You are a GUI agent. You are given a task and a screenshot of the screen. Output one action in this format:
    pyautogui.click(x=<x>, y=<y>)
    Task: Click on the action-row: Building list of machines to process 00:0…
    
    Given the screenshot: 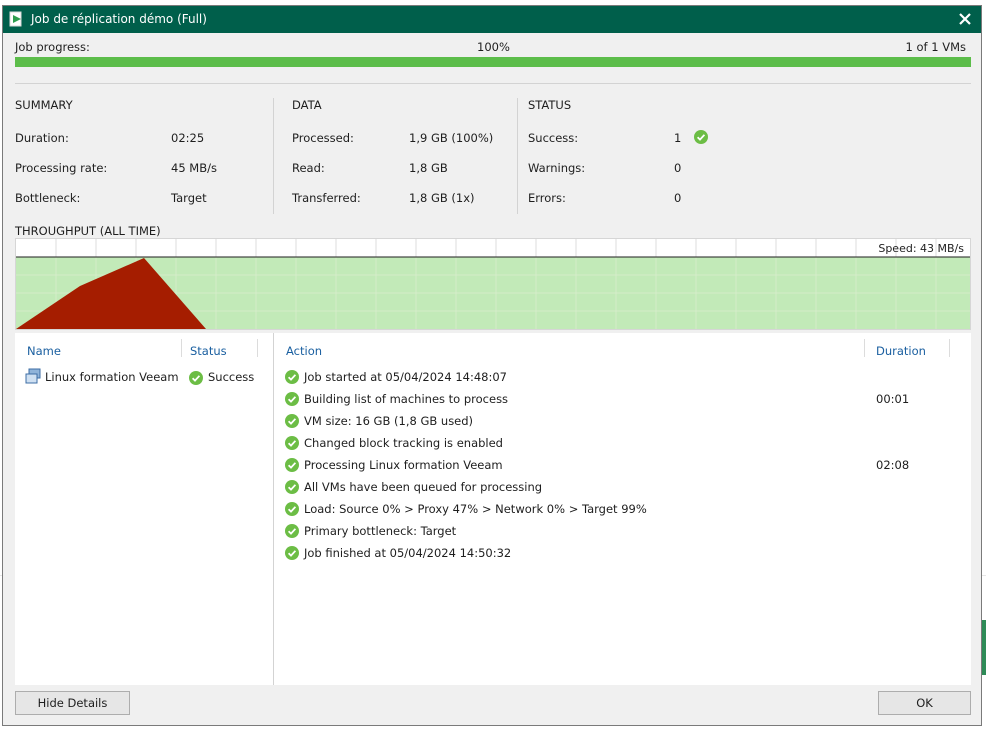 What is the action you would take?
    pyautogui.click(x=625, y=399)
    